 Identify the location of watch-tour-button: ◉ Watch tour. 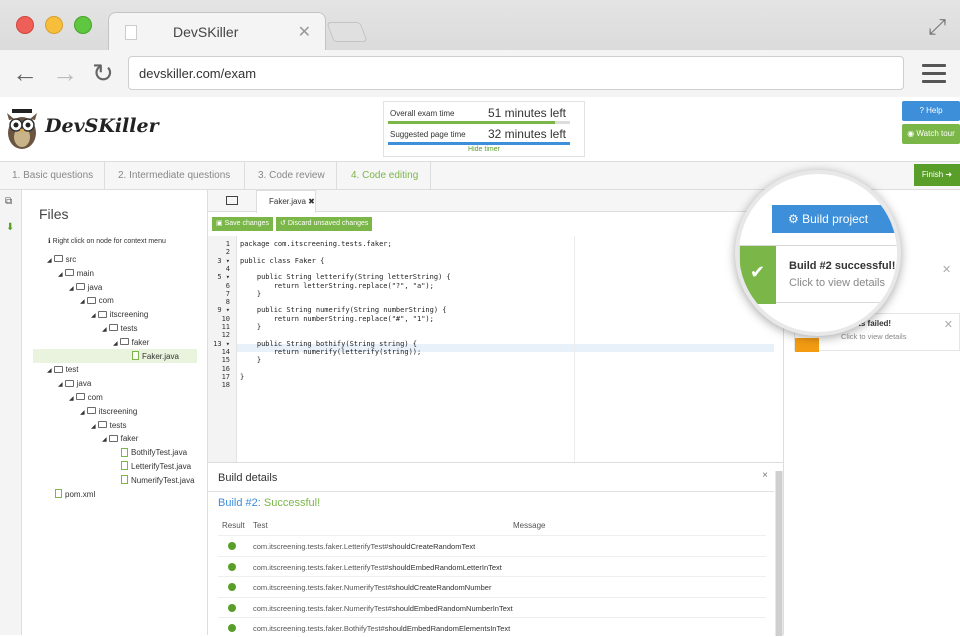
(931, 134).